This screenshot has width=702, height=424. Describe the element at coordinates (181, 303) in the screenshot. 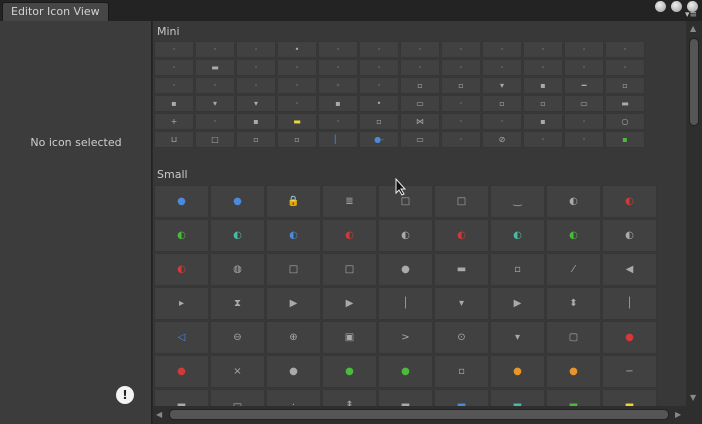

I see `icon-cell: ▸` at that location.